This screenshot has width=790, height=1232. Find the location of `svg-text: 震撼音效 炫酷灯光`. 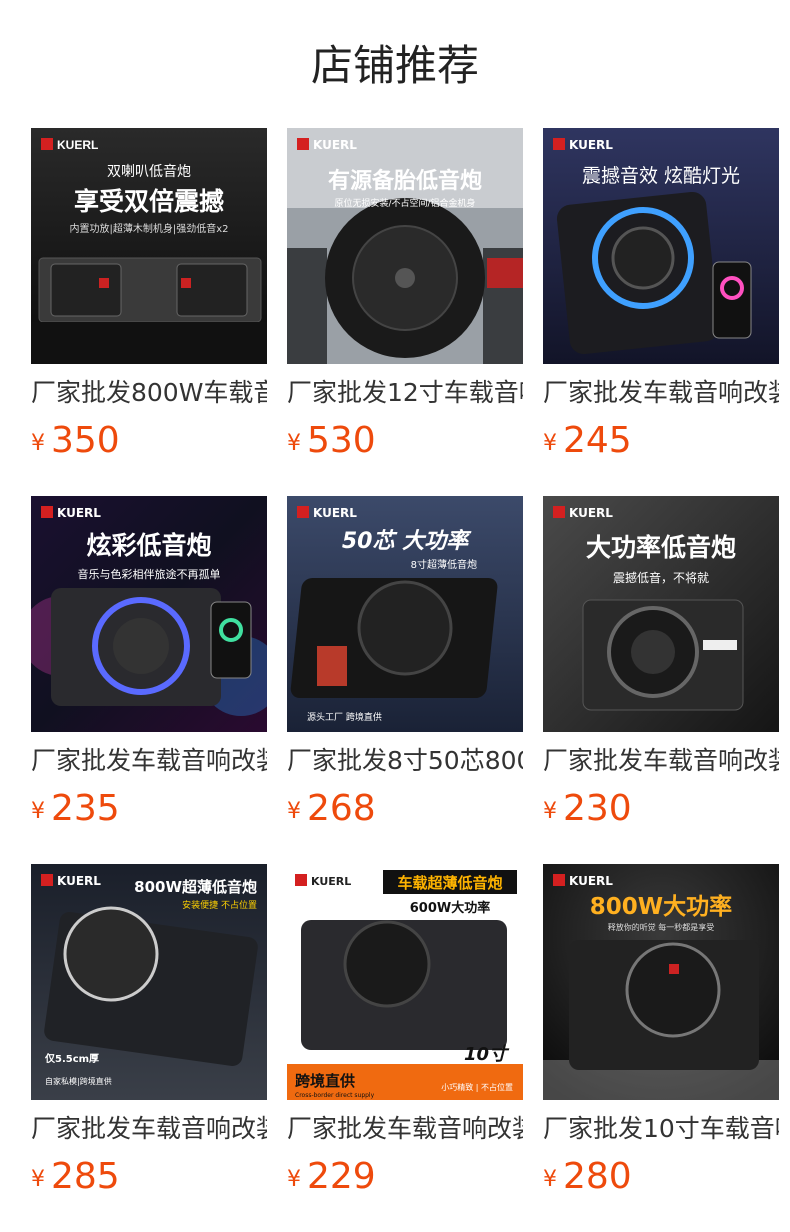

svg-text: 震撼音效 炫酷灯光 is located at coordinates (661, 176).